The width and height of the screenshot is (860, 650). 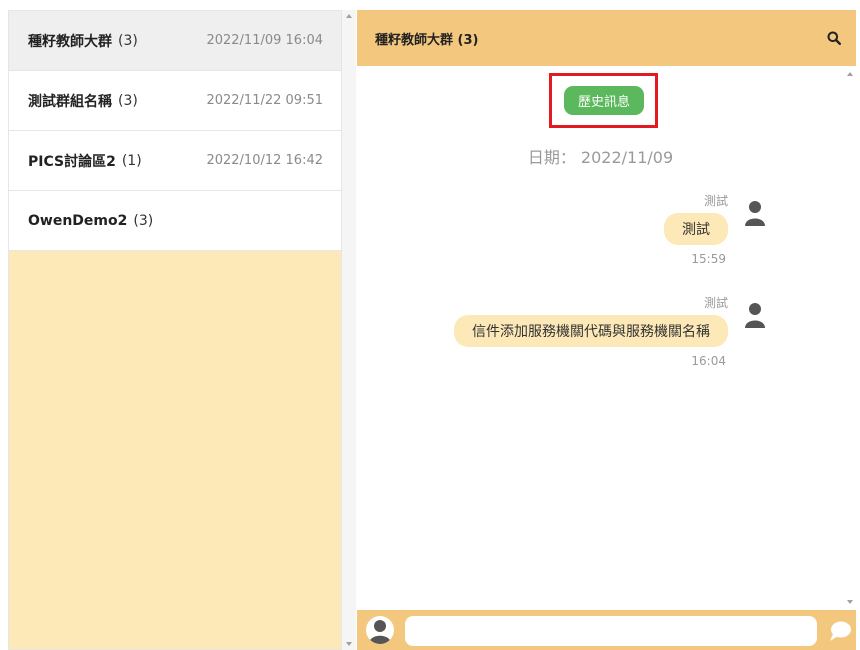 I want to click on message-bubble: 測試, so click(x=696, y=229).